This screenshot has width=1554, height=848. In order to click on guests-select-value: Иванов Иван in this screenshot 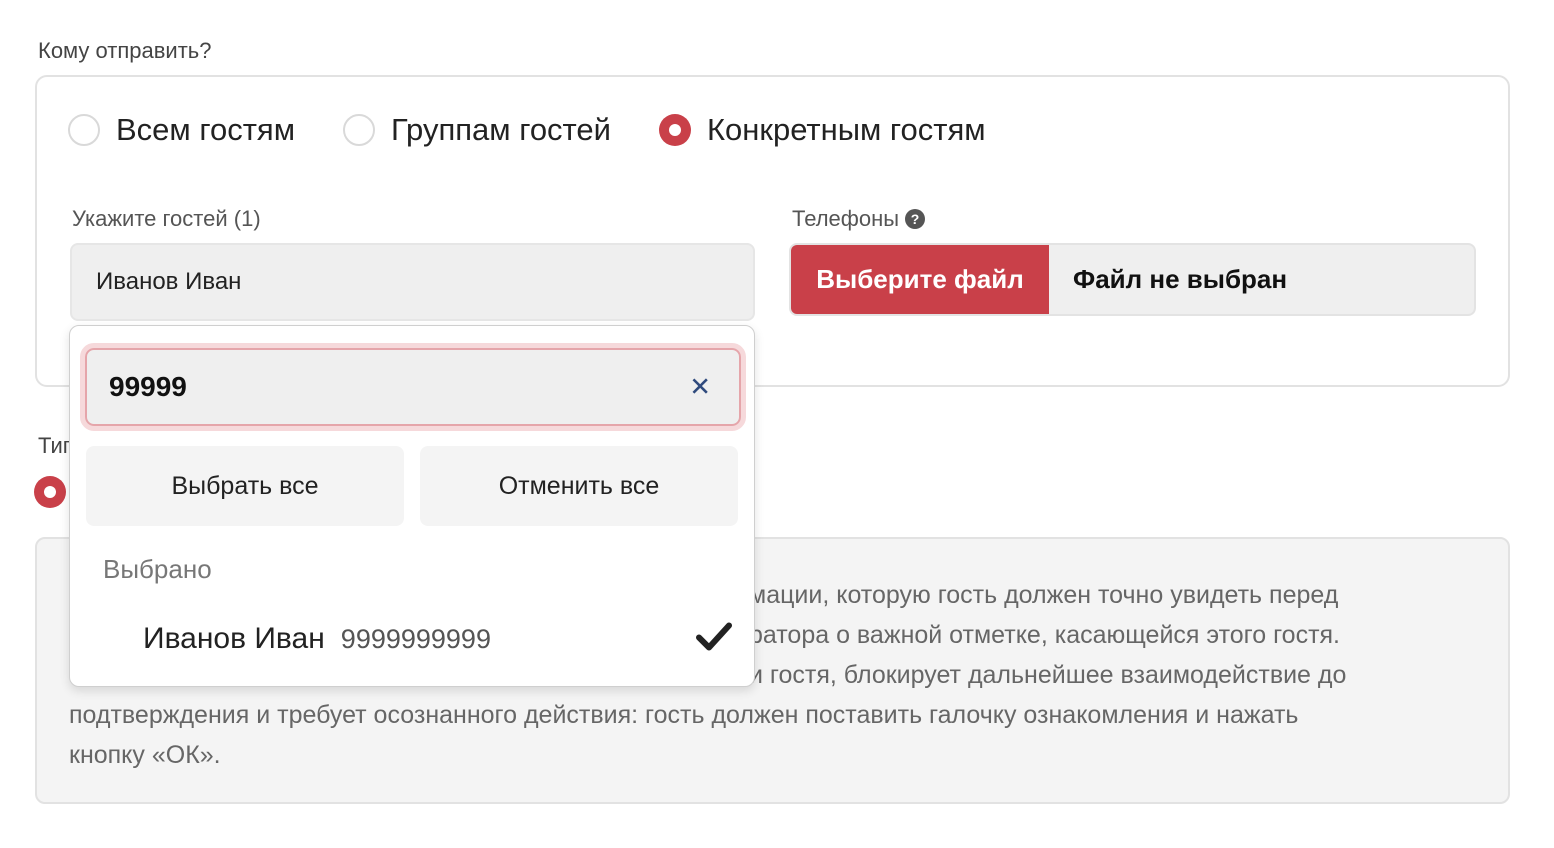, I will do `click(169, 281)`.